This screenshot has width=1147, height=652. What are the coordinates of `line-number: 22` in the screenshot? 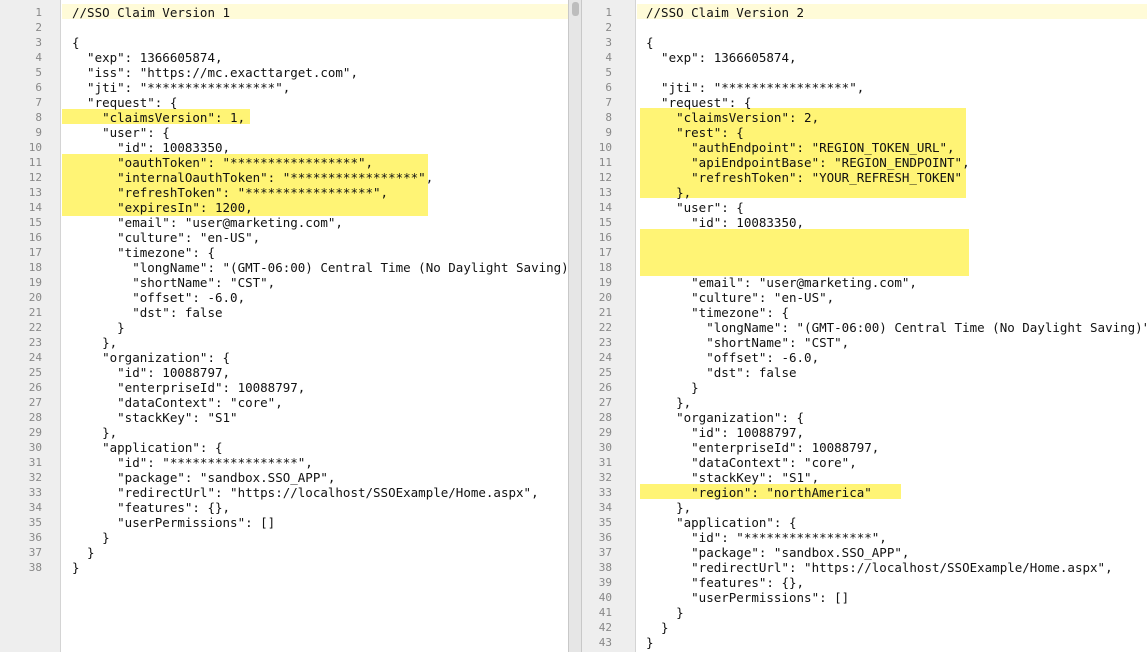 It's located at (35, 327).